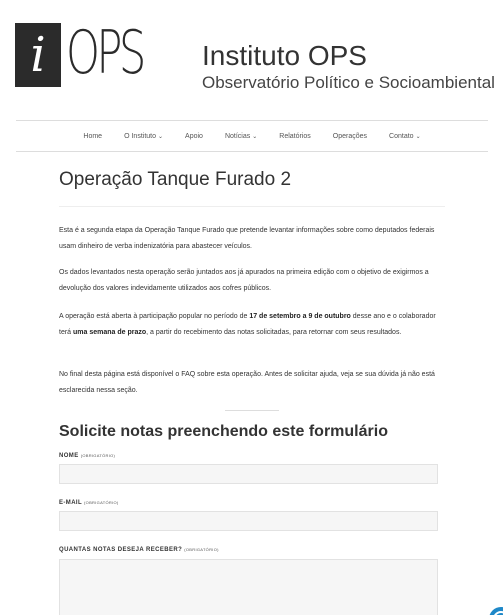 Image resolution: width=503 pixels, height=615 pixels. I want to click on name-label: NOME (OBRIGATÓRIO), so click(87, 456).